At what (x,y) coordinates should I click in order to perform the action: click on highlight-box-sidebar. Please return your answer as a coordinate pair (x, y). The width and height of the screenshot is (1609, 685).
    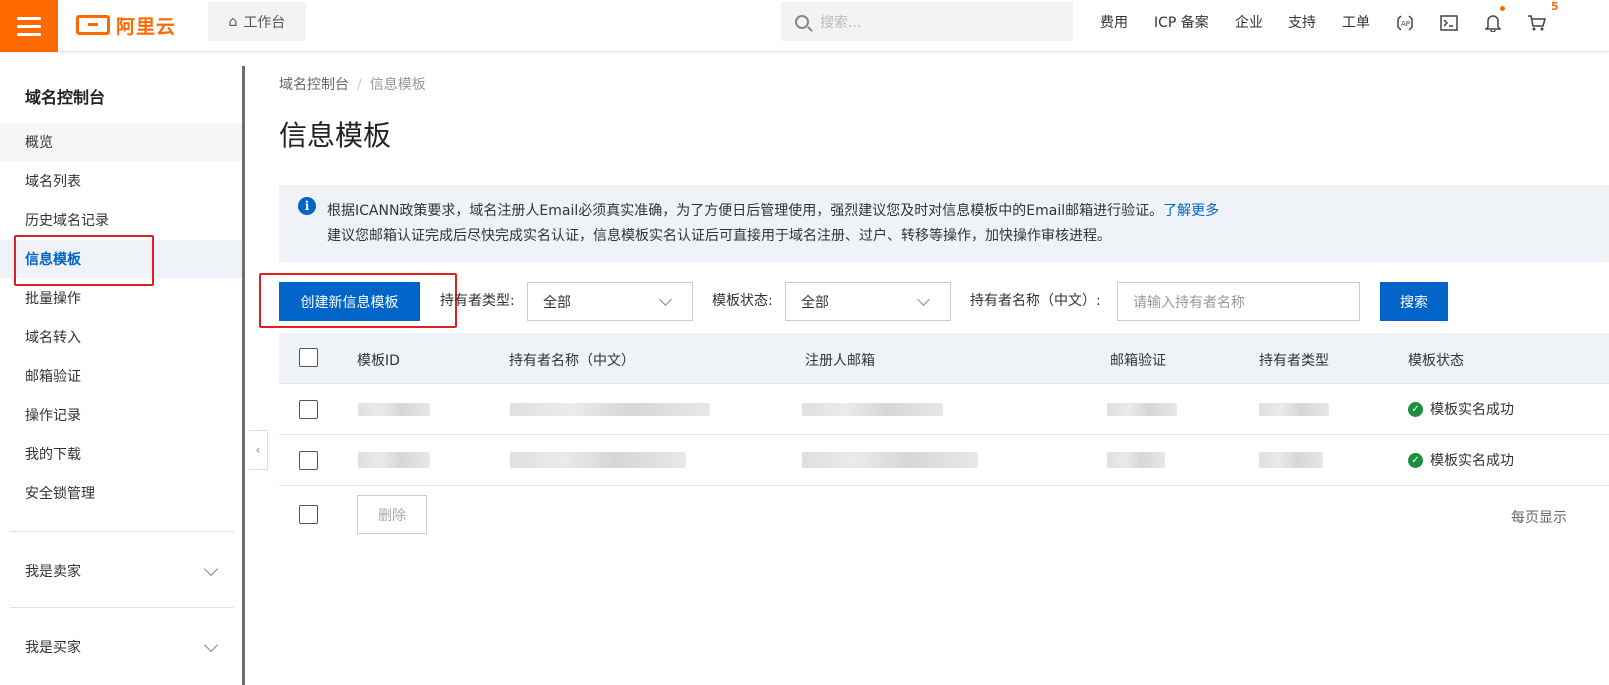
    Looking at the image, I should click on (84, 260).